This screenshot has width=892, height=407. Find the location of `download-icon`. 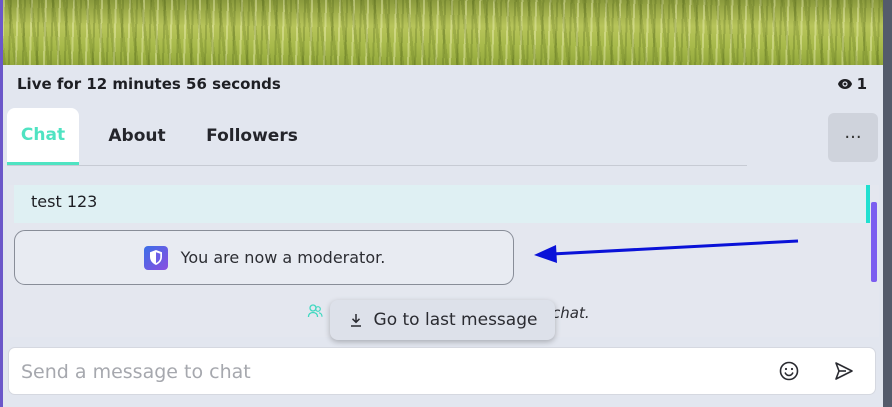

download-icon is located at coordinates (355, 320).